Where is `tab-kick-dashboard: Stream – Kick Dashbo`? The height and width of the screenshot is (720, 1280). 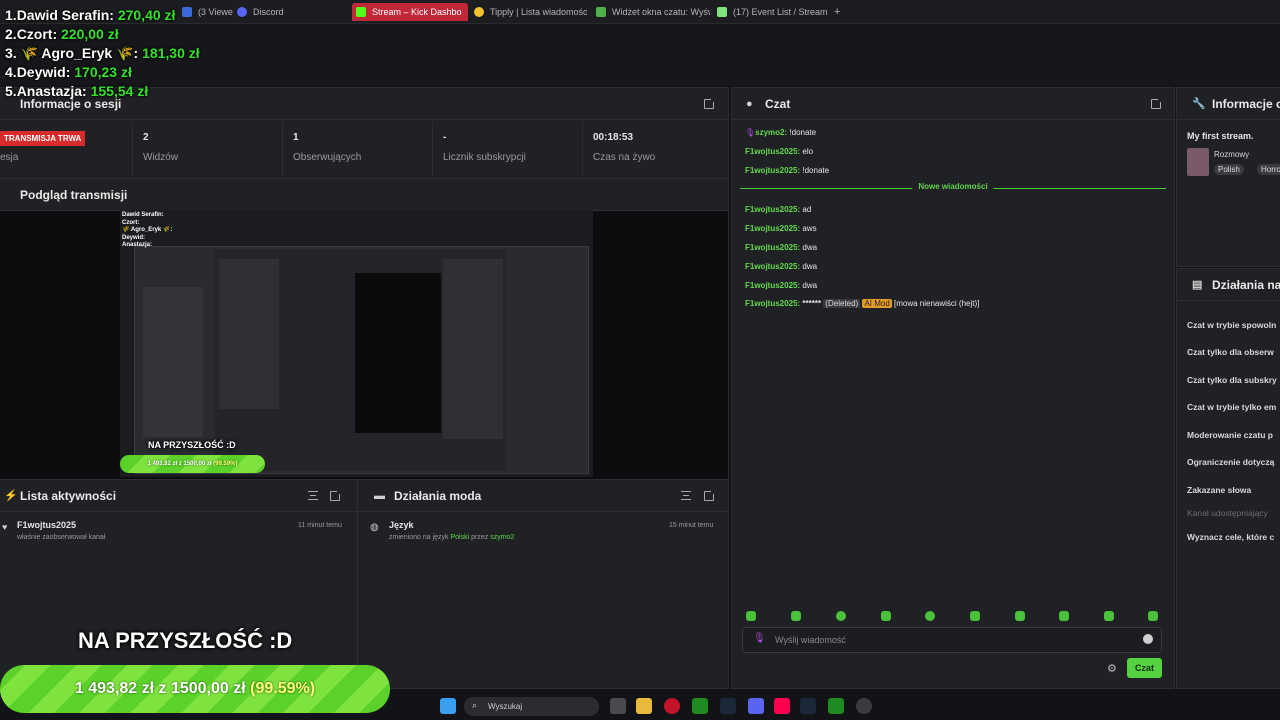
tab-kick-dashboard: Stream – Kick Dashbo is located at coordinates (410, 12).